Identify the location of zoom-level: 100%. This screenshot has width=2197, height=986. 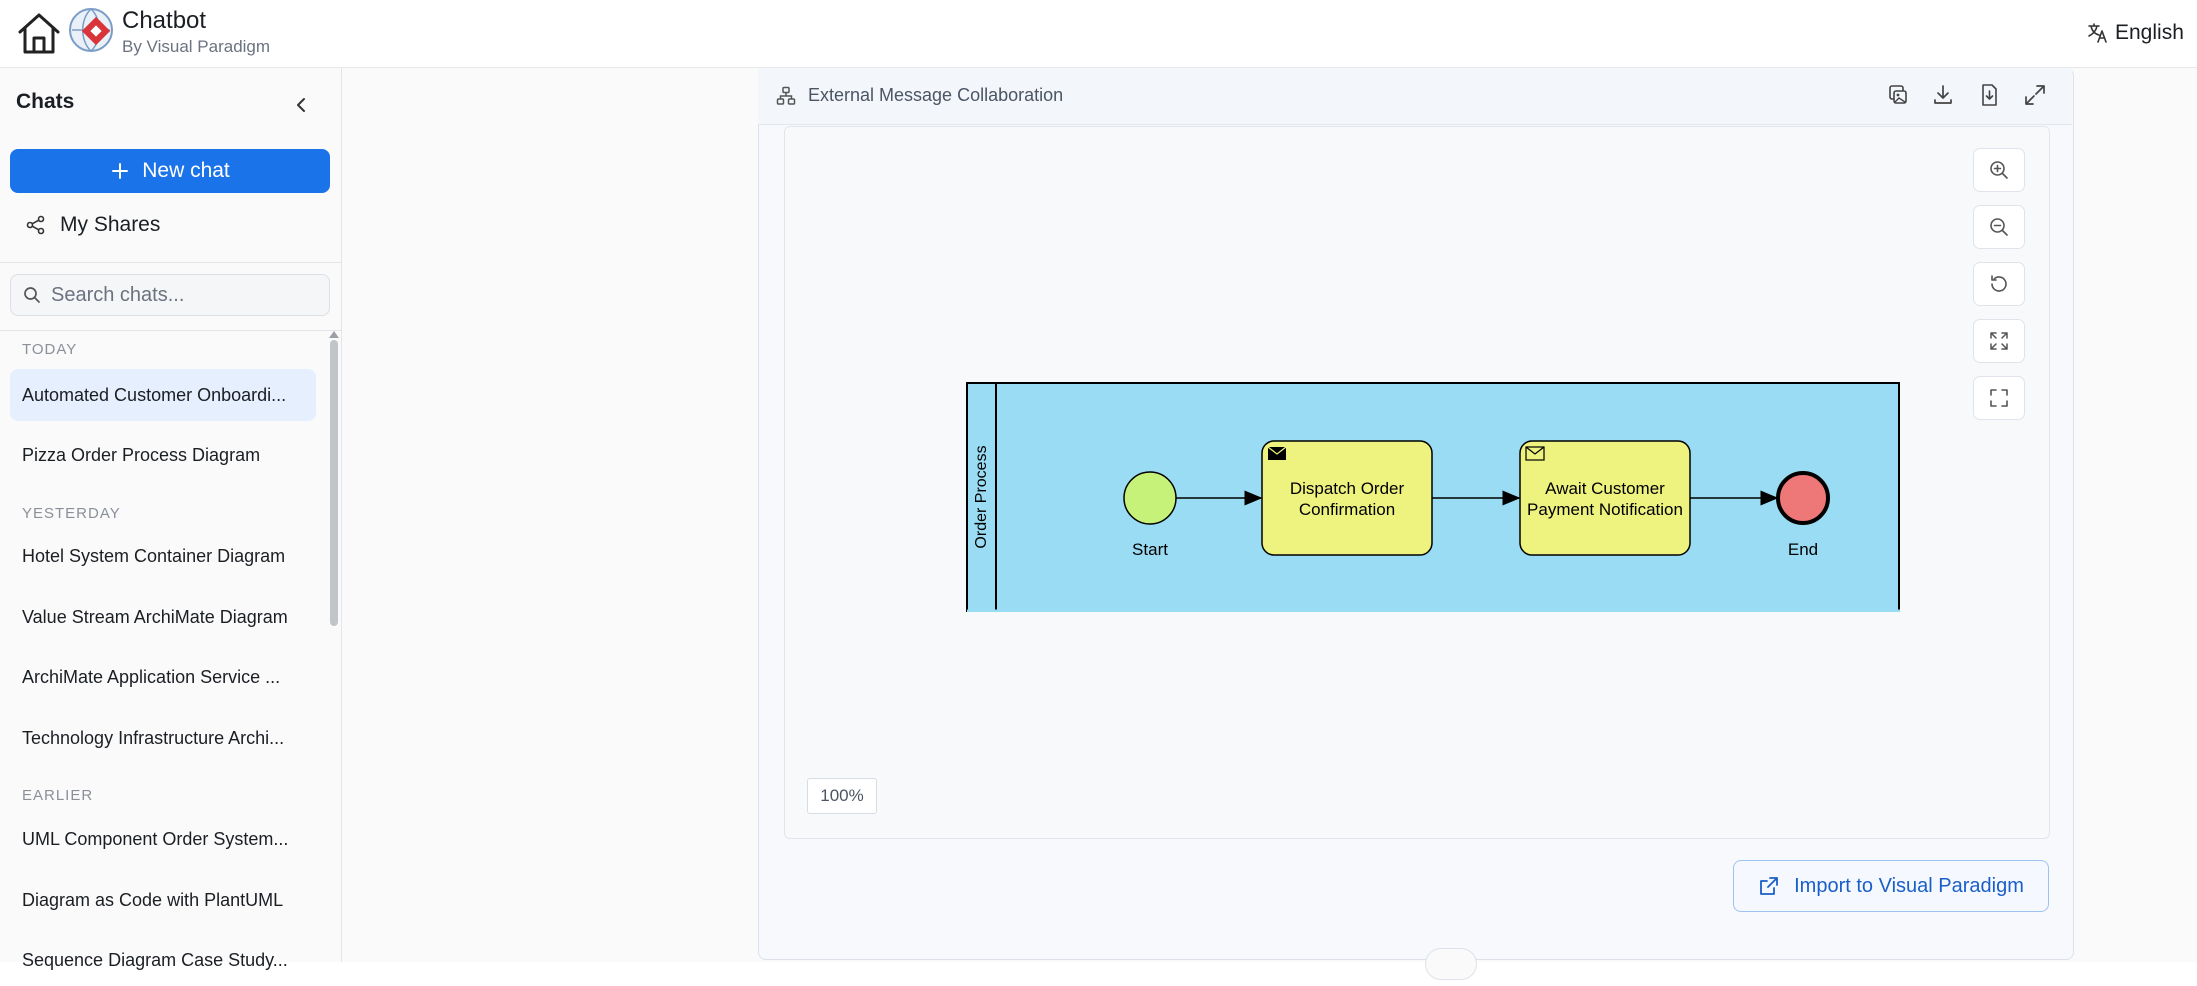
(842, 796).